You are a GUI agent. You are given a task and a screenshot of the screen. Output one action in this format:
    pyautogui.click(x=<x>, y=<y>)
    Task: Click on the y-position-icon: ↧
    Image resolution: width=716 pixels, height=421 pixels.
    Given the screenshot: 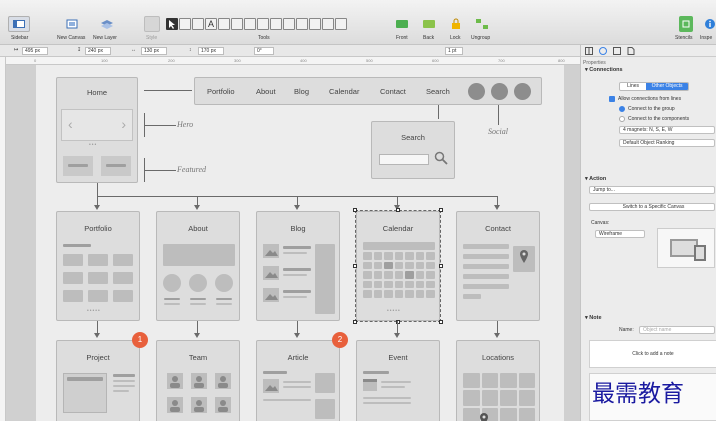 What is the action you would take?
    pyautogui.click(x=79, y=50)
    